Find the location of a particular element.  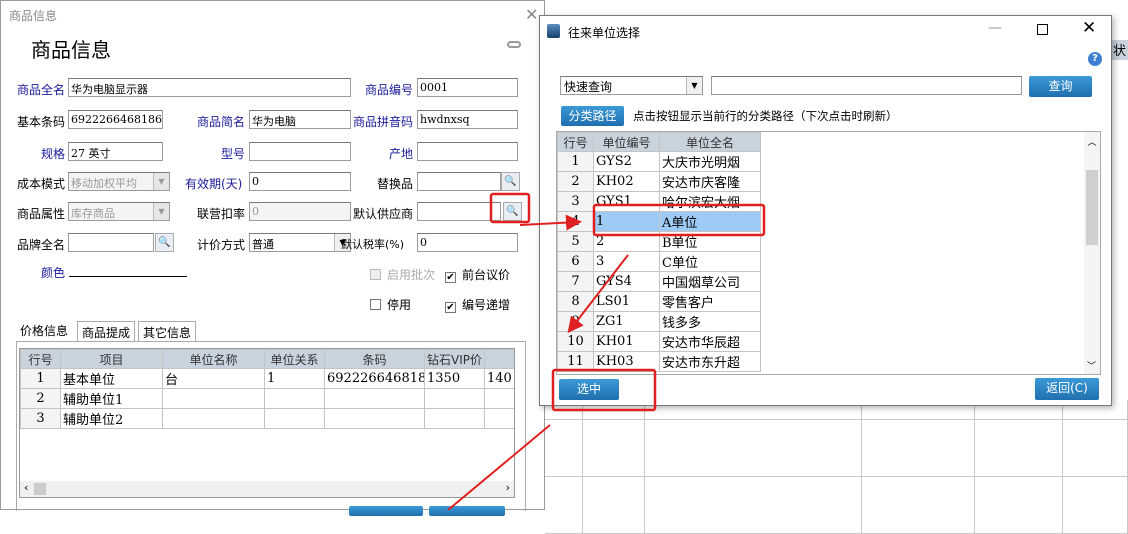

brand-input is located at coordinates (111, 242).